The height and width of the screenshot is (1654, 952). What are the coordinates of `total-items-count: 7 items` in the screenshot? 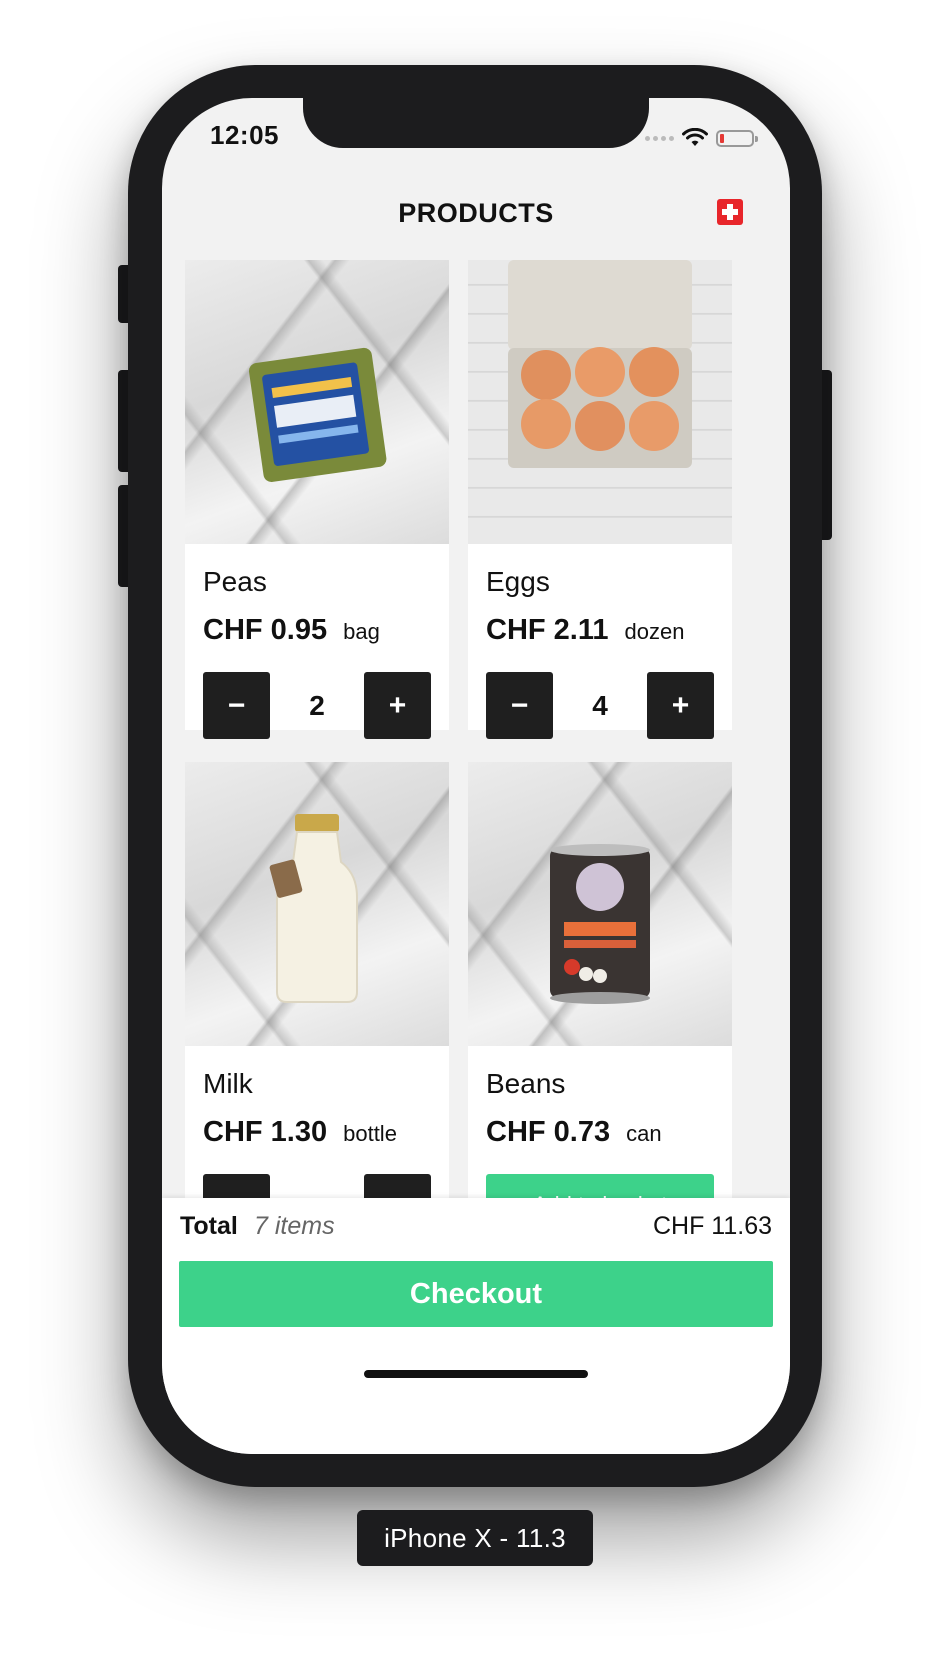 It's located at (294, 1226).